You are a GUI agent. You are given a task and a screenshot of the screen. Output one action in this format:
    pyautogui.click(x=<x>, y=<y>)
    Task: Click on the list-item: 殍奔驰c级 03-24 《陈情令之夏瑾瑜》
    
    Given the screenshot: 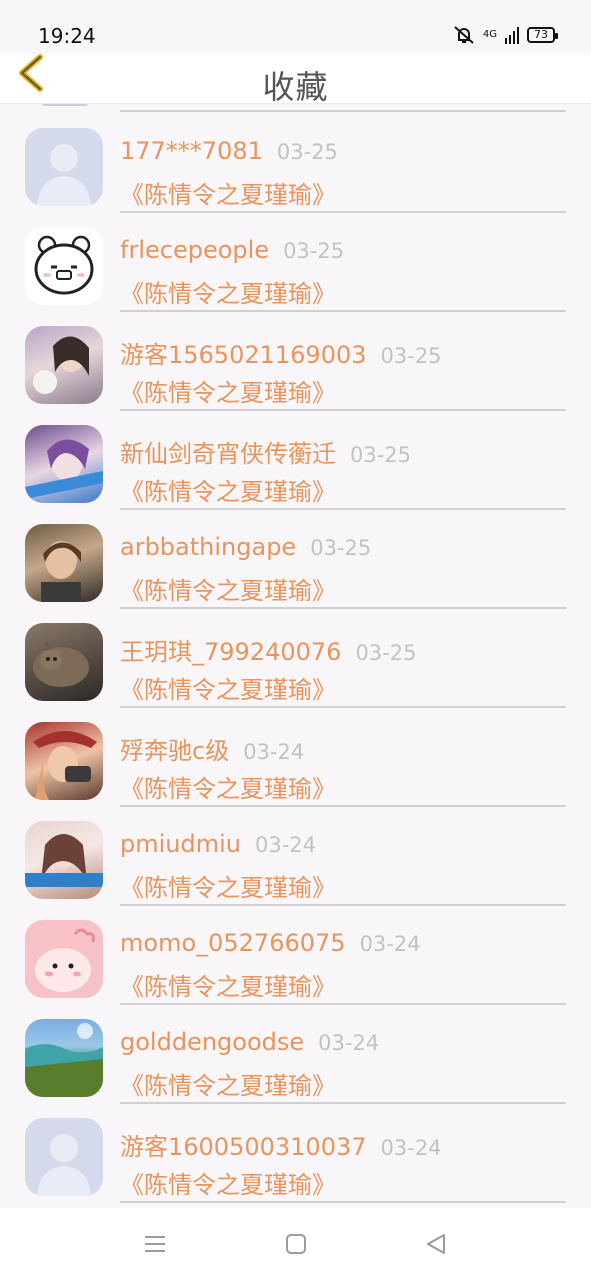 What is the action you would take?
    pyautogui.click(x=295, y=753)
    